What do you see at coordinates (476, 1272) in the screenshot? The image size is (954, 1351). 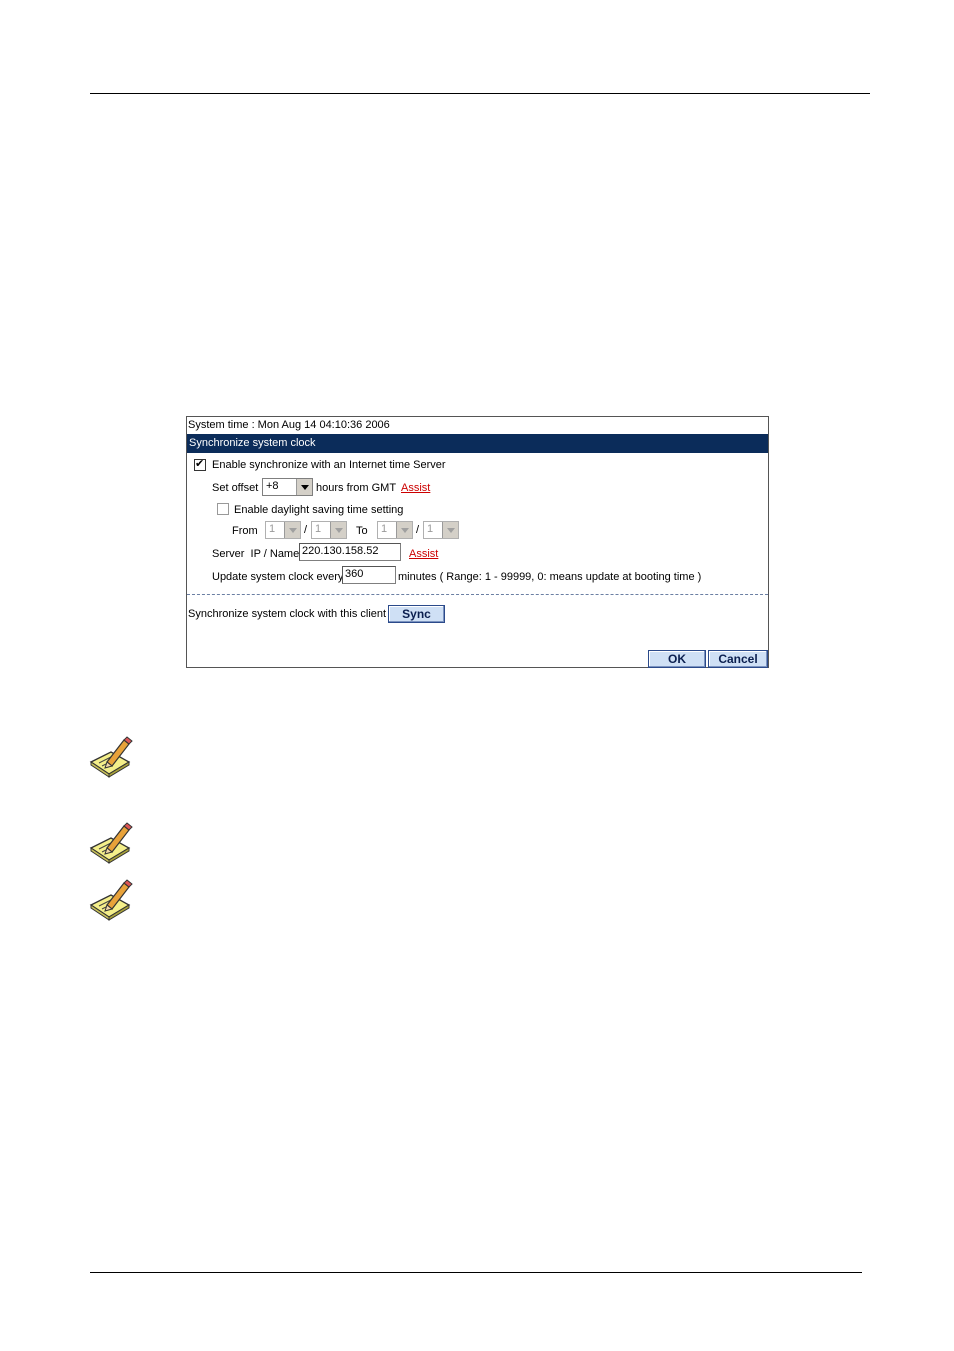 I see `footer-rule` at bounding box center [476, 1272].